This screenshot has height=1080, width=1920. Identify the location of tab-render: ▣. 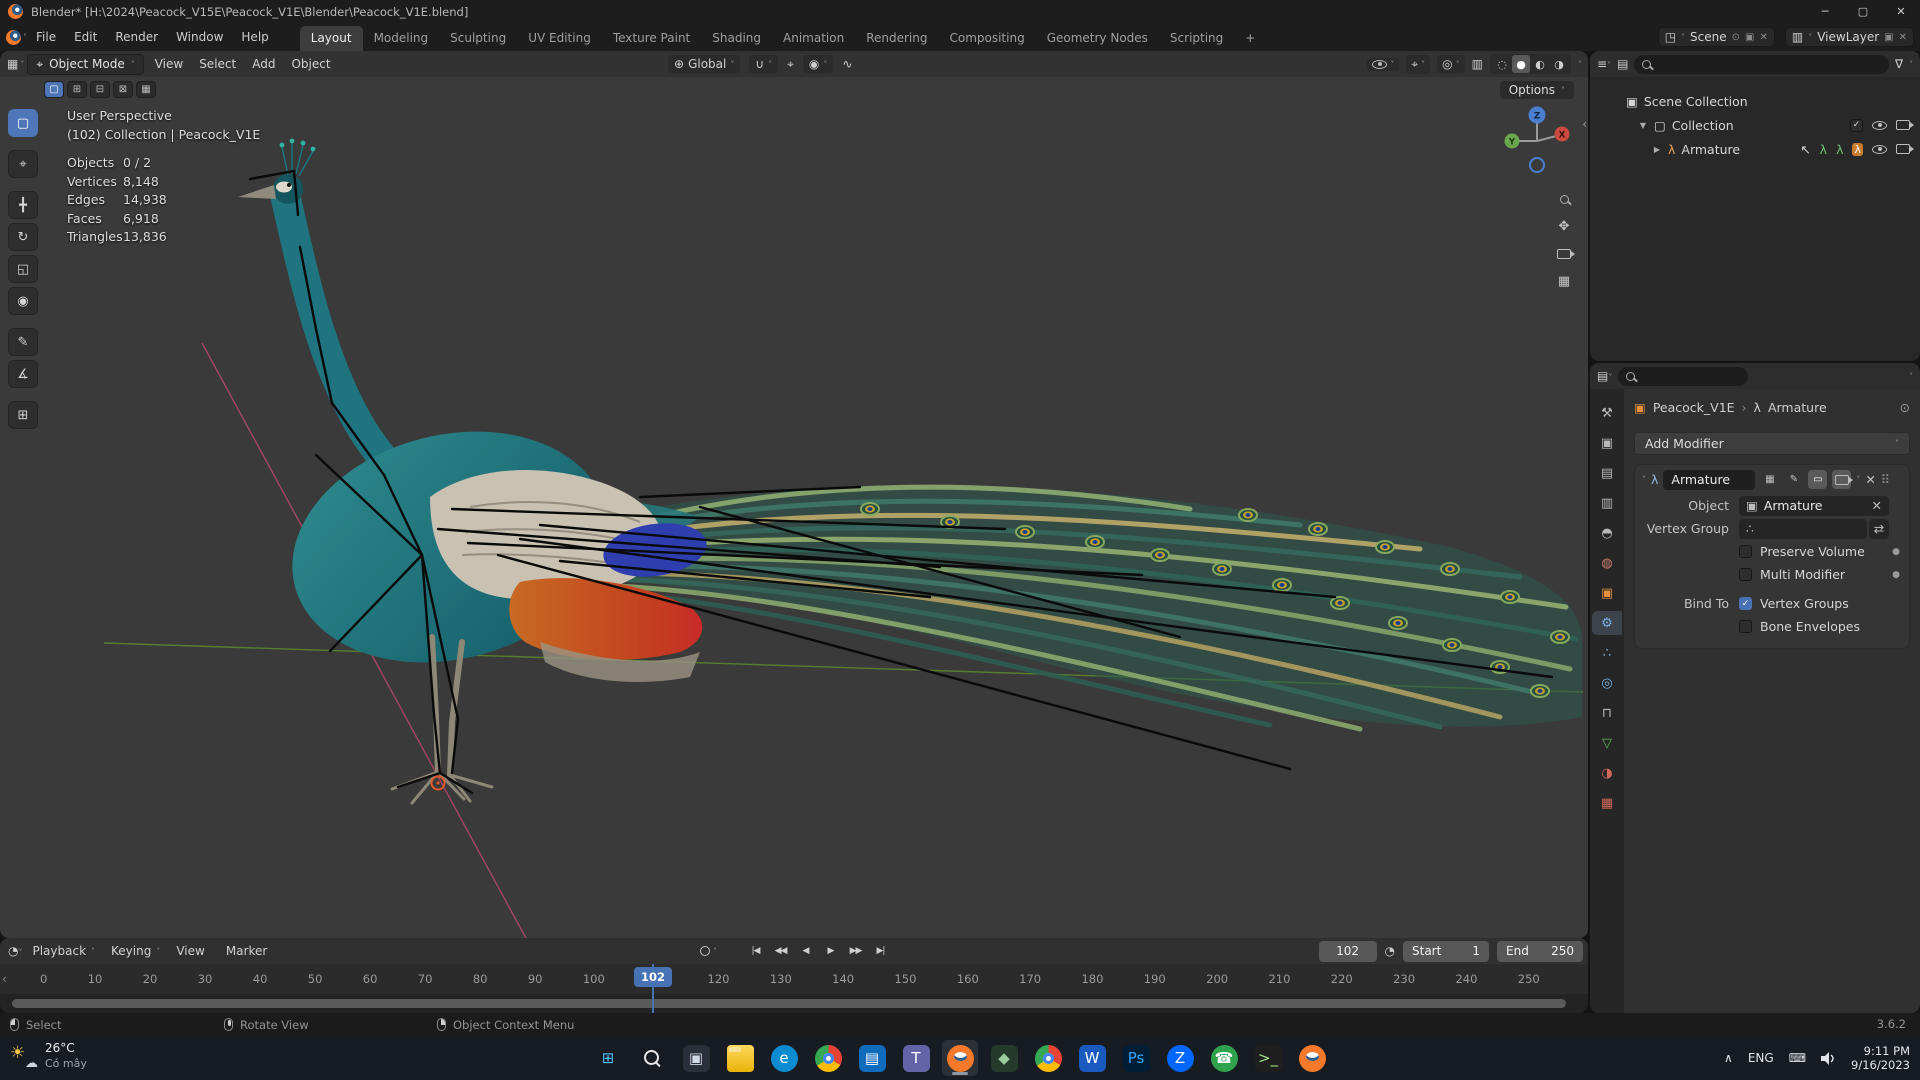
(1607, 443).